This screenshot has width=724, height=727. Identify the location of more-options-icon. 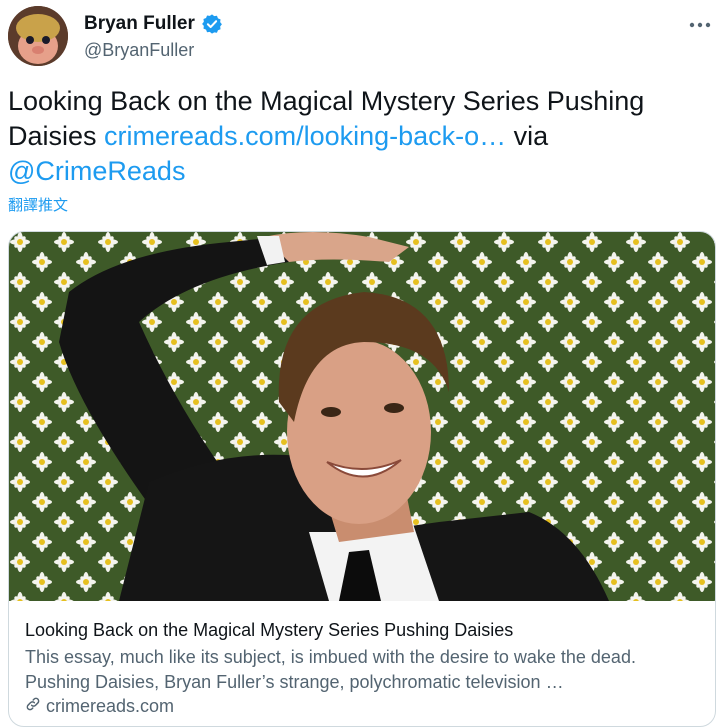
(700, 25).